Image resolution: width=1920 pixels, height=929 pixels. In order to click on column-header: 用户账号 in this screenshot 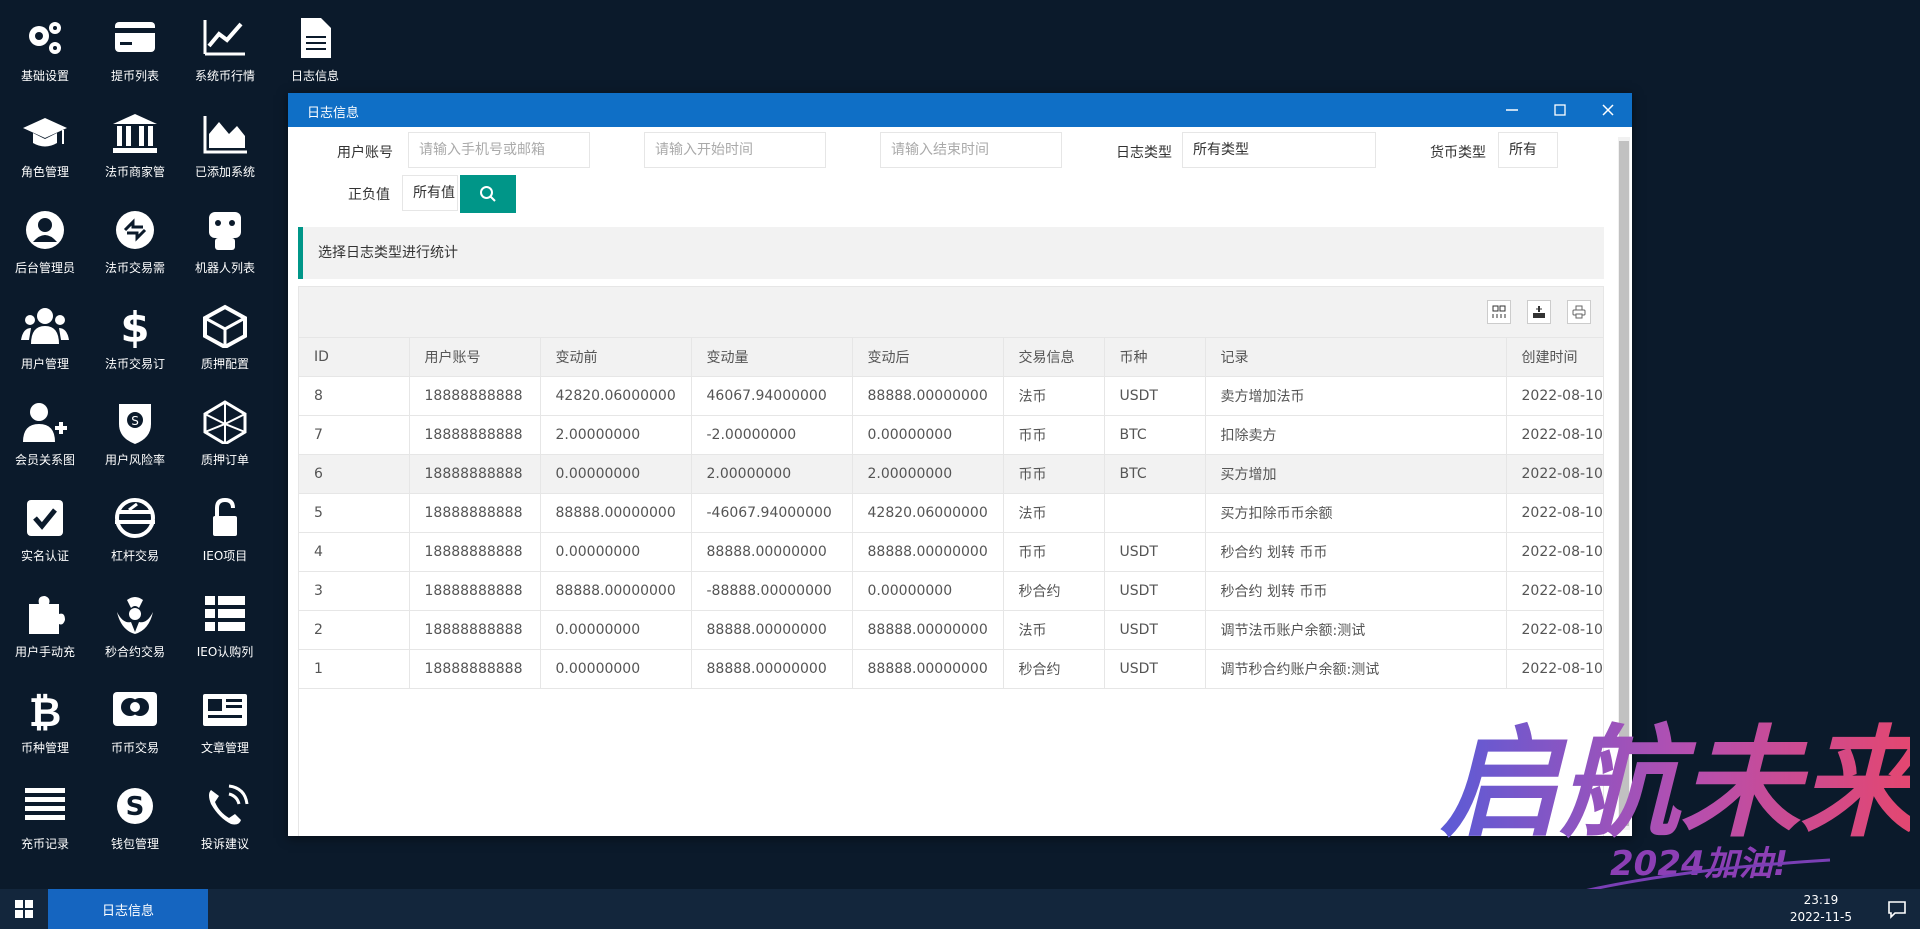, I will do `click(475, 357)`.